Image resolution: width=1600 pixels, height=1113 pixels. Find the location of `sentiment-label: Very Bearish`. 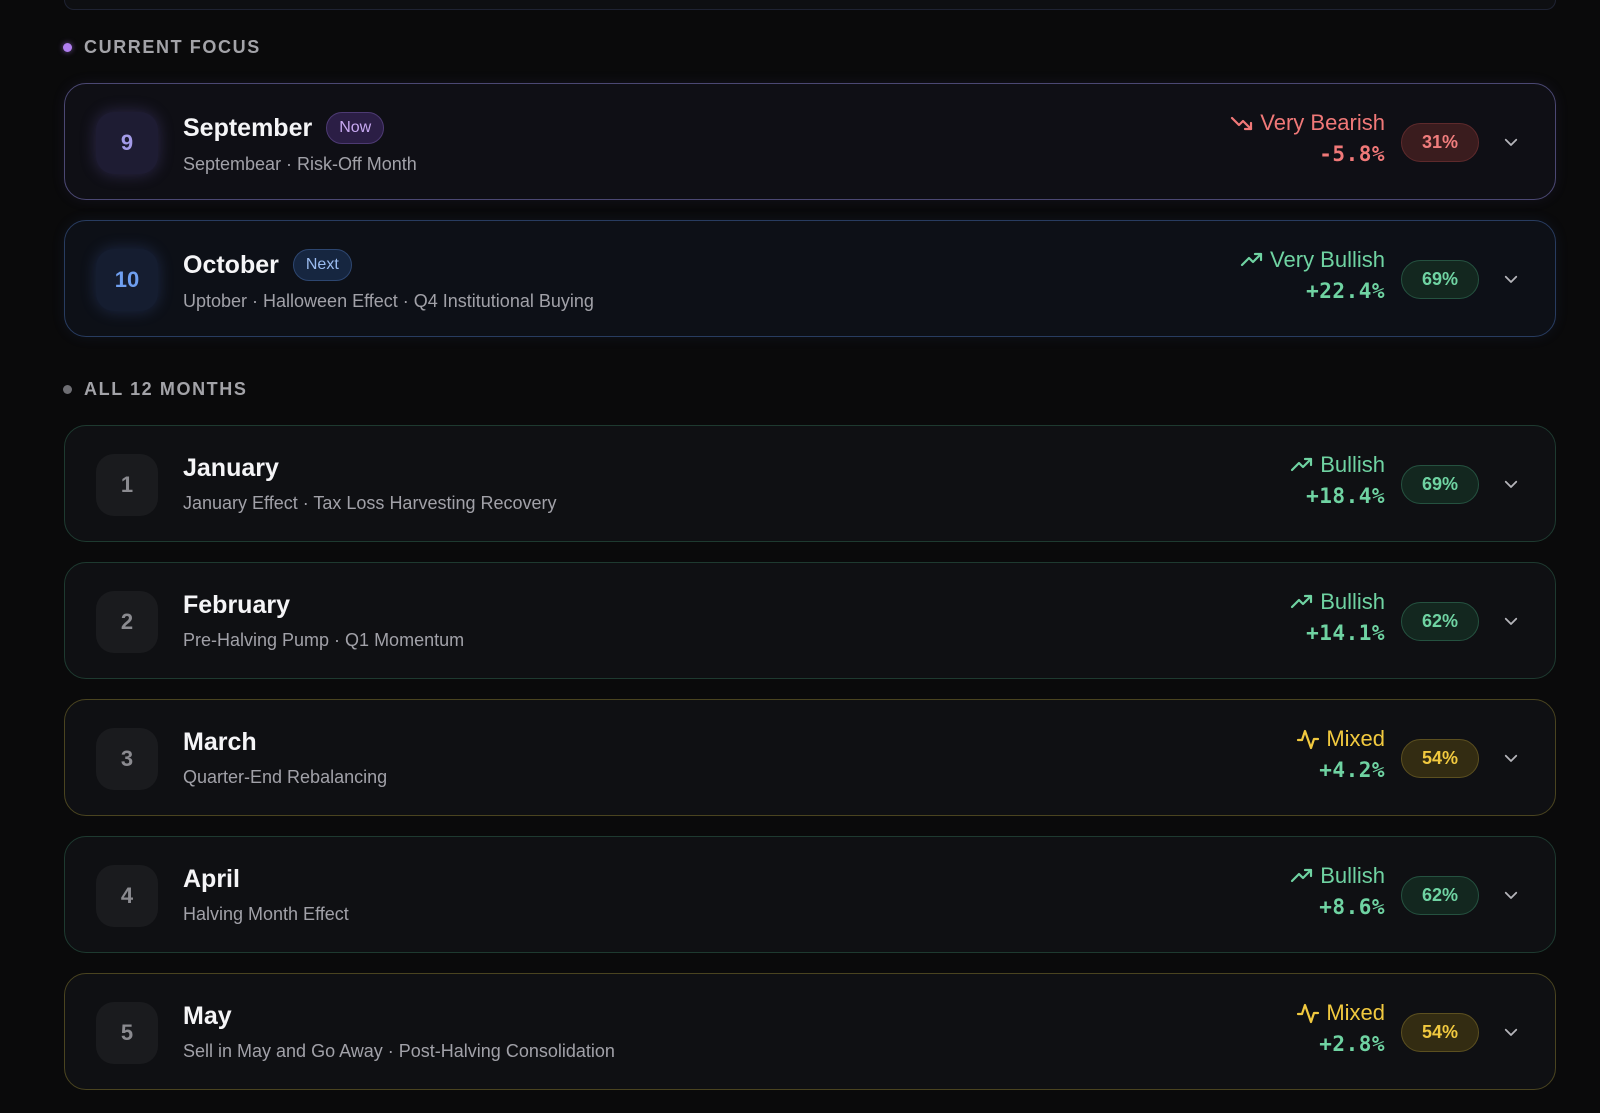

sentiment-label: Very Bearish is located at coordinates (1322, 122).